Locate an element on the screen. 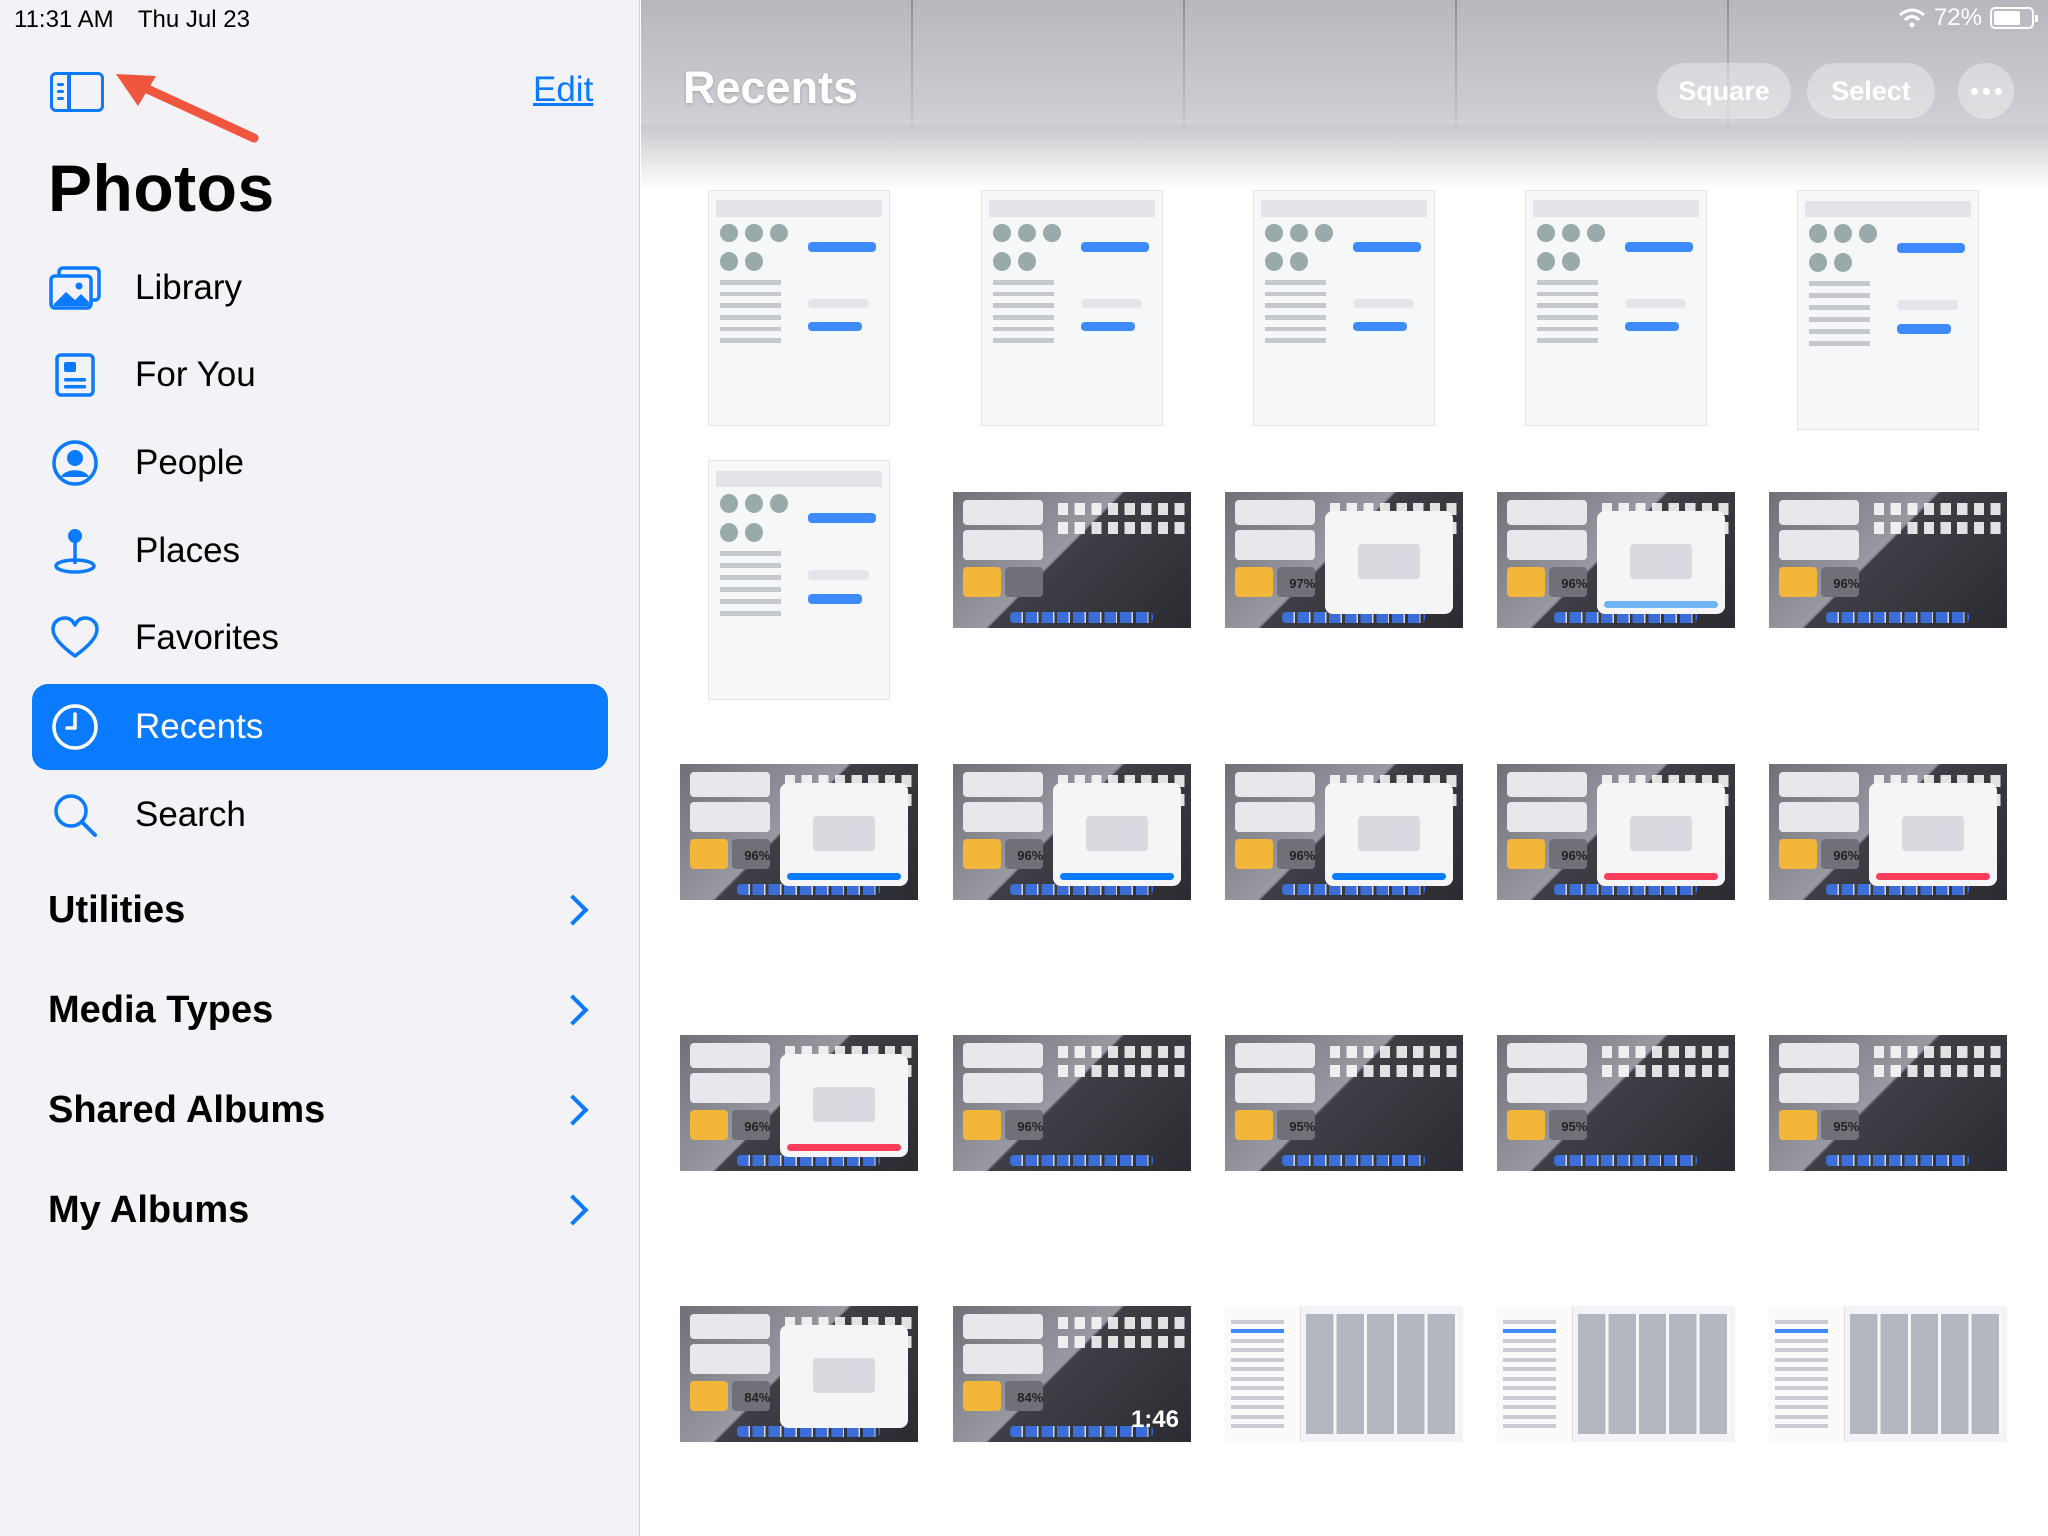 The image size is (2048, 1536). search-icon is located at coordinates (75, 815).